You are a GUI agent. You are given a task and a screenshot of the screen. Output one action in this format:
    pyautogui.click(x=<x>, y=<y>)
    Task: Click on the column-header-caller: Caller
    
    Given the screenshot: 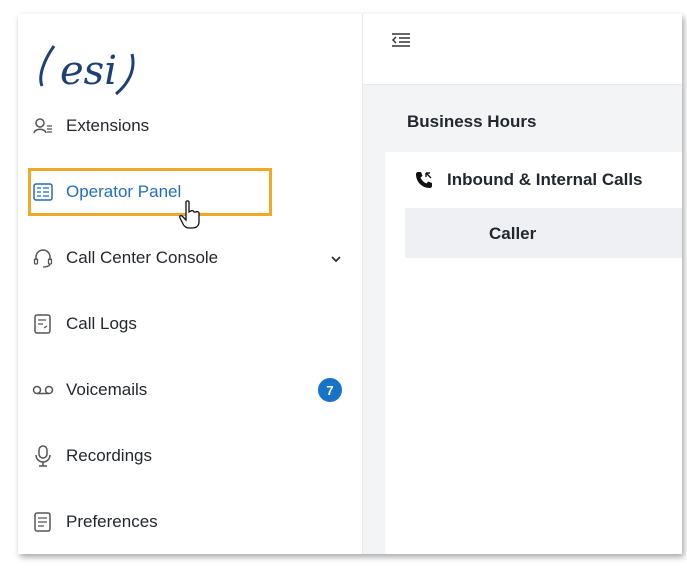 What is the action you would take?
    pyautogui.click(x=513, y=233)
    